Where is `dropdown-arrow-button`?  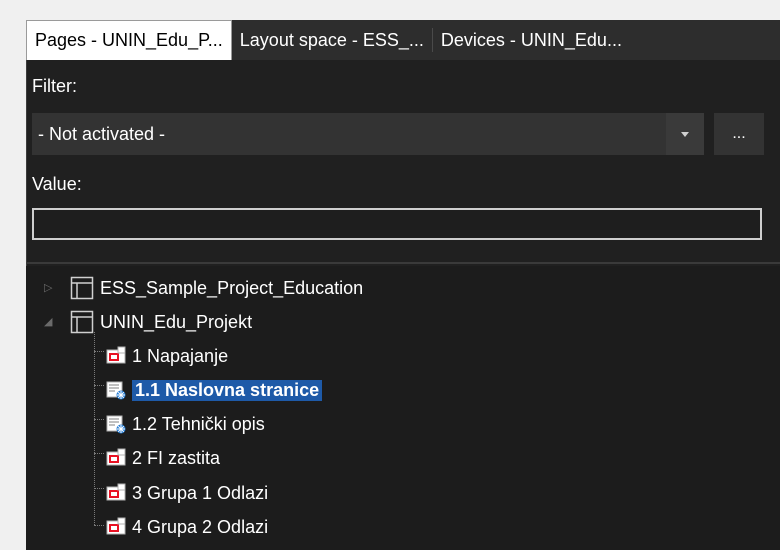
dropdown-arrow-button is located at coordinates (685, 134).